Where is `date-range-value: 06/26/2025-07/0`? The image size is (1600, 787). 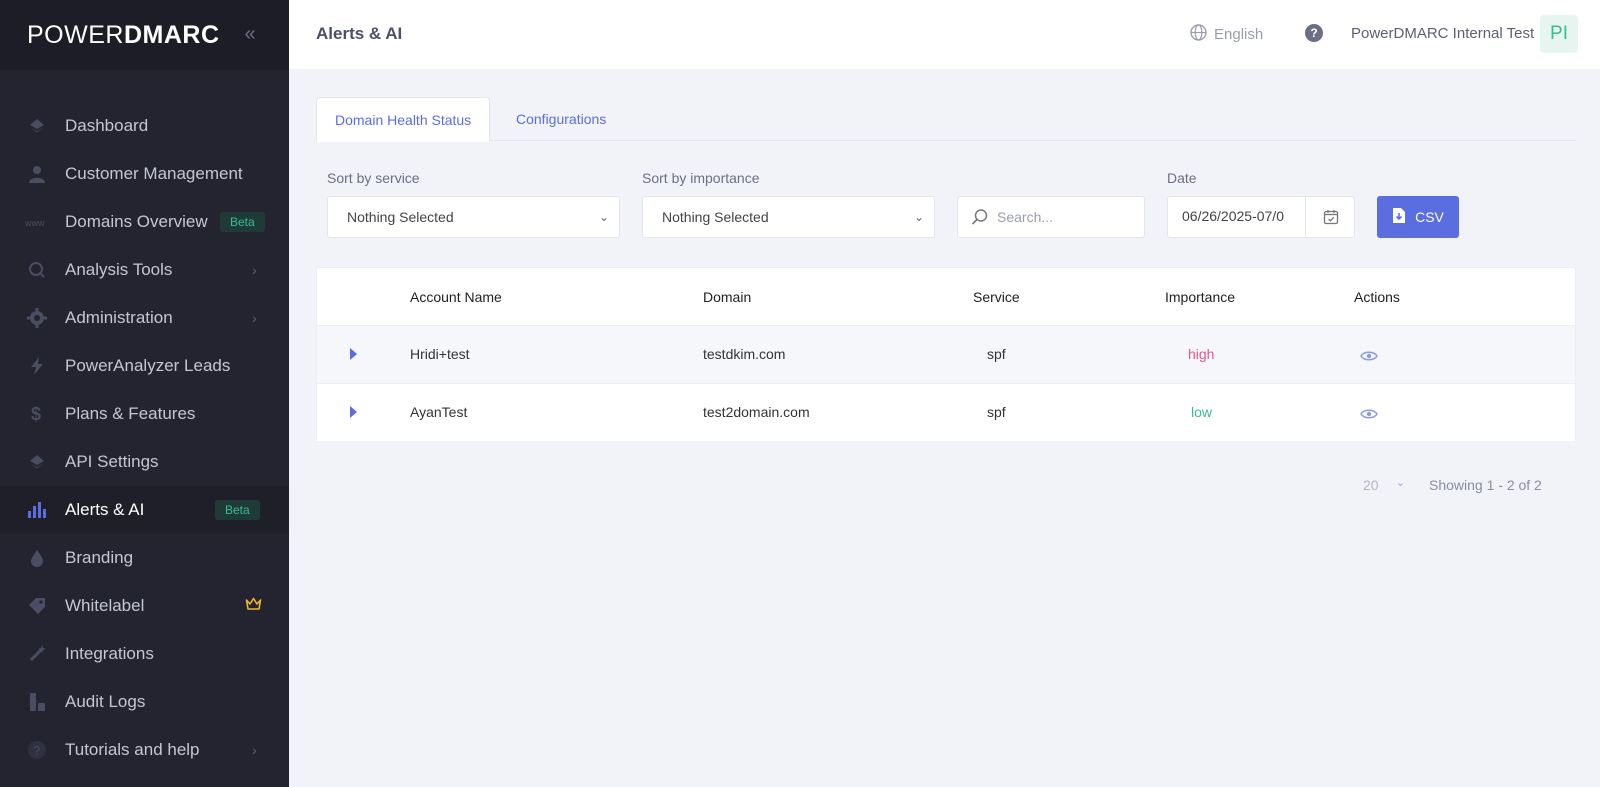 date-range-value: 06/26/2025-07/0 is located at coordinates (1244, 216).